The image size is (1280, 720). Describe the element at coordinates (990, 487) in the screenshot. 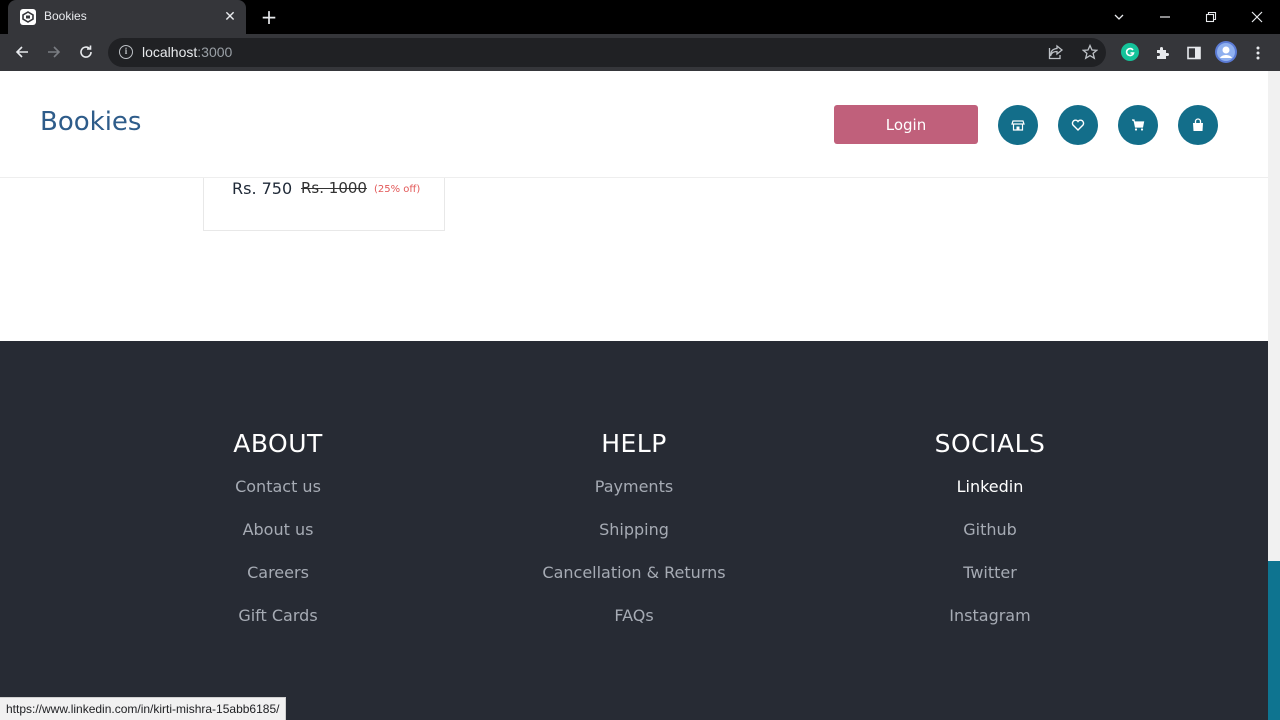

I see `footer-link-linkedin: Linkedin` at that location.